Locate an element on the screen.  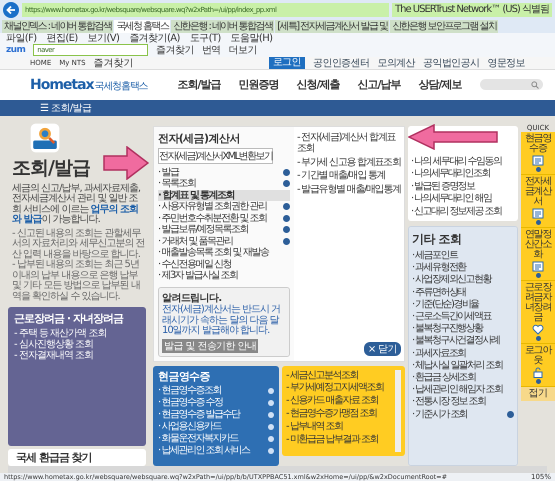
menu-list-item: · 발급보류/예정목록조회 is located at coordinates (224, 230).